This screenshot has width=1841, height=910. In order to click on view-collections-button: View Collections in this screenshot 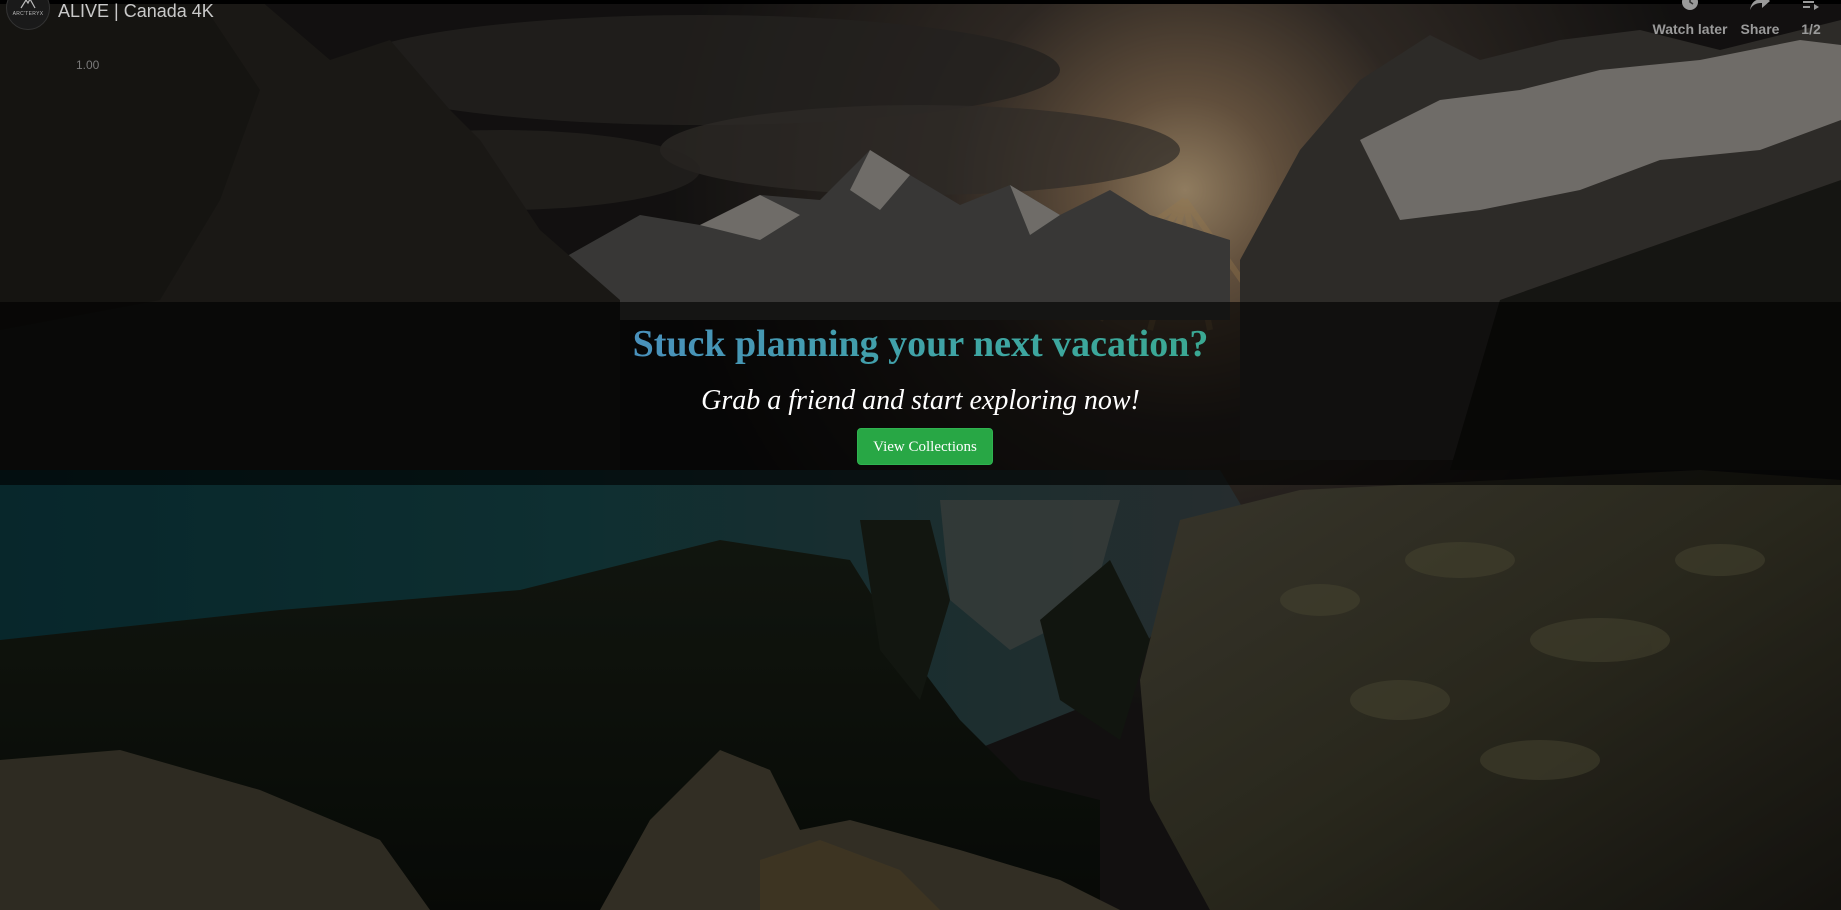, I will do `click(925, 446)`.